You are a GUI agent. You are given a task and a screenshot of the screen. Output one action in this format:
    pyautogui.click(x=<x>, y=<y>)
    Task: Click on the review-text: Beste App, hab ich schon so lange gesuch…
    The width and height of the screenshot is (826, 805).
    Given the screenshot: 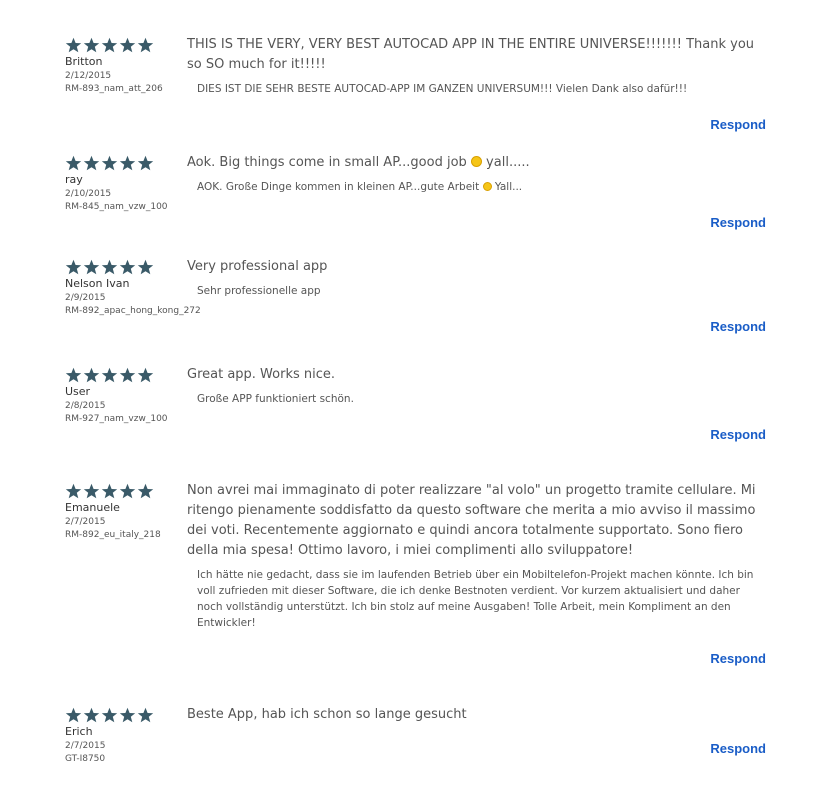 What is the action you would take?
    pyautogui.click(x=327, y=714)
    